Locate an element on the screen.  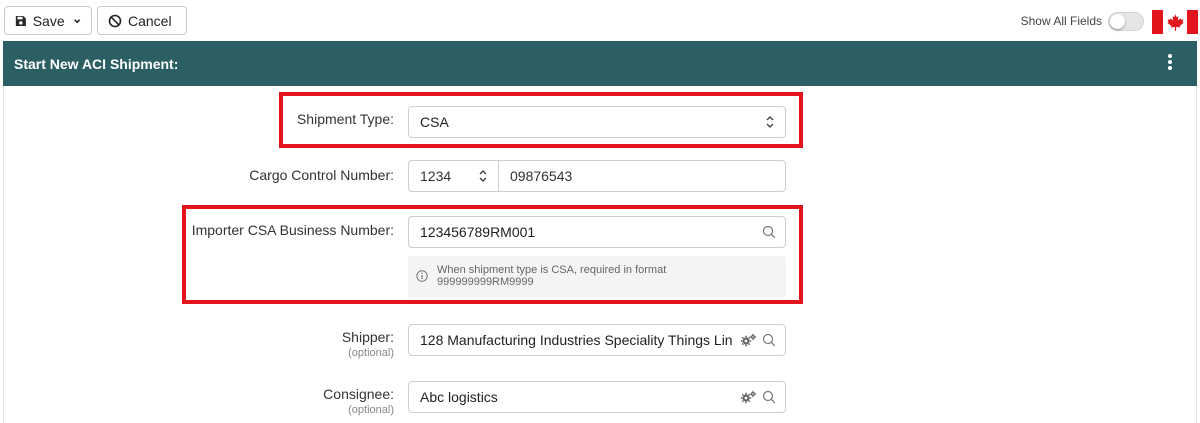
save-button: Save is located at coordinates (48, 20).